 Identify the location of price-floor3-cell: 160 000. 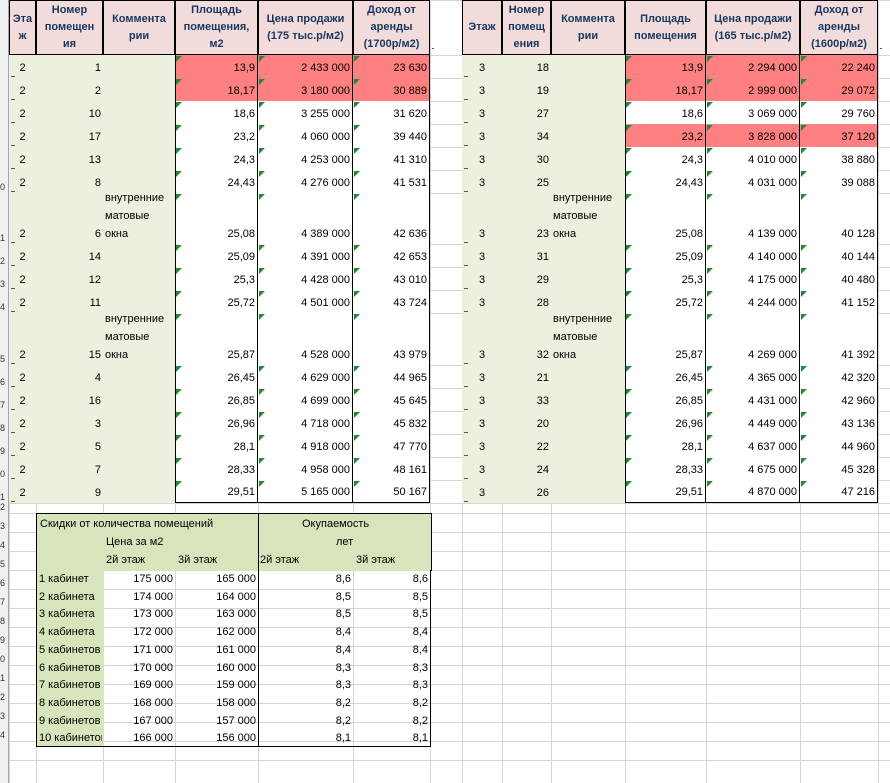
(216, 668).